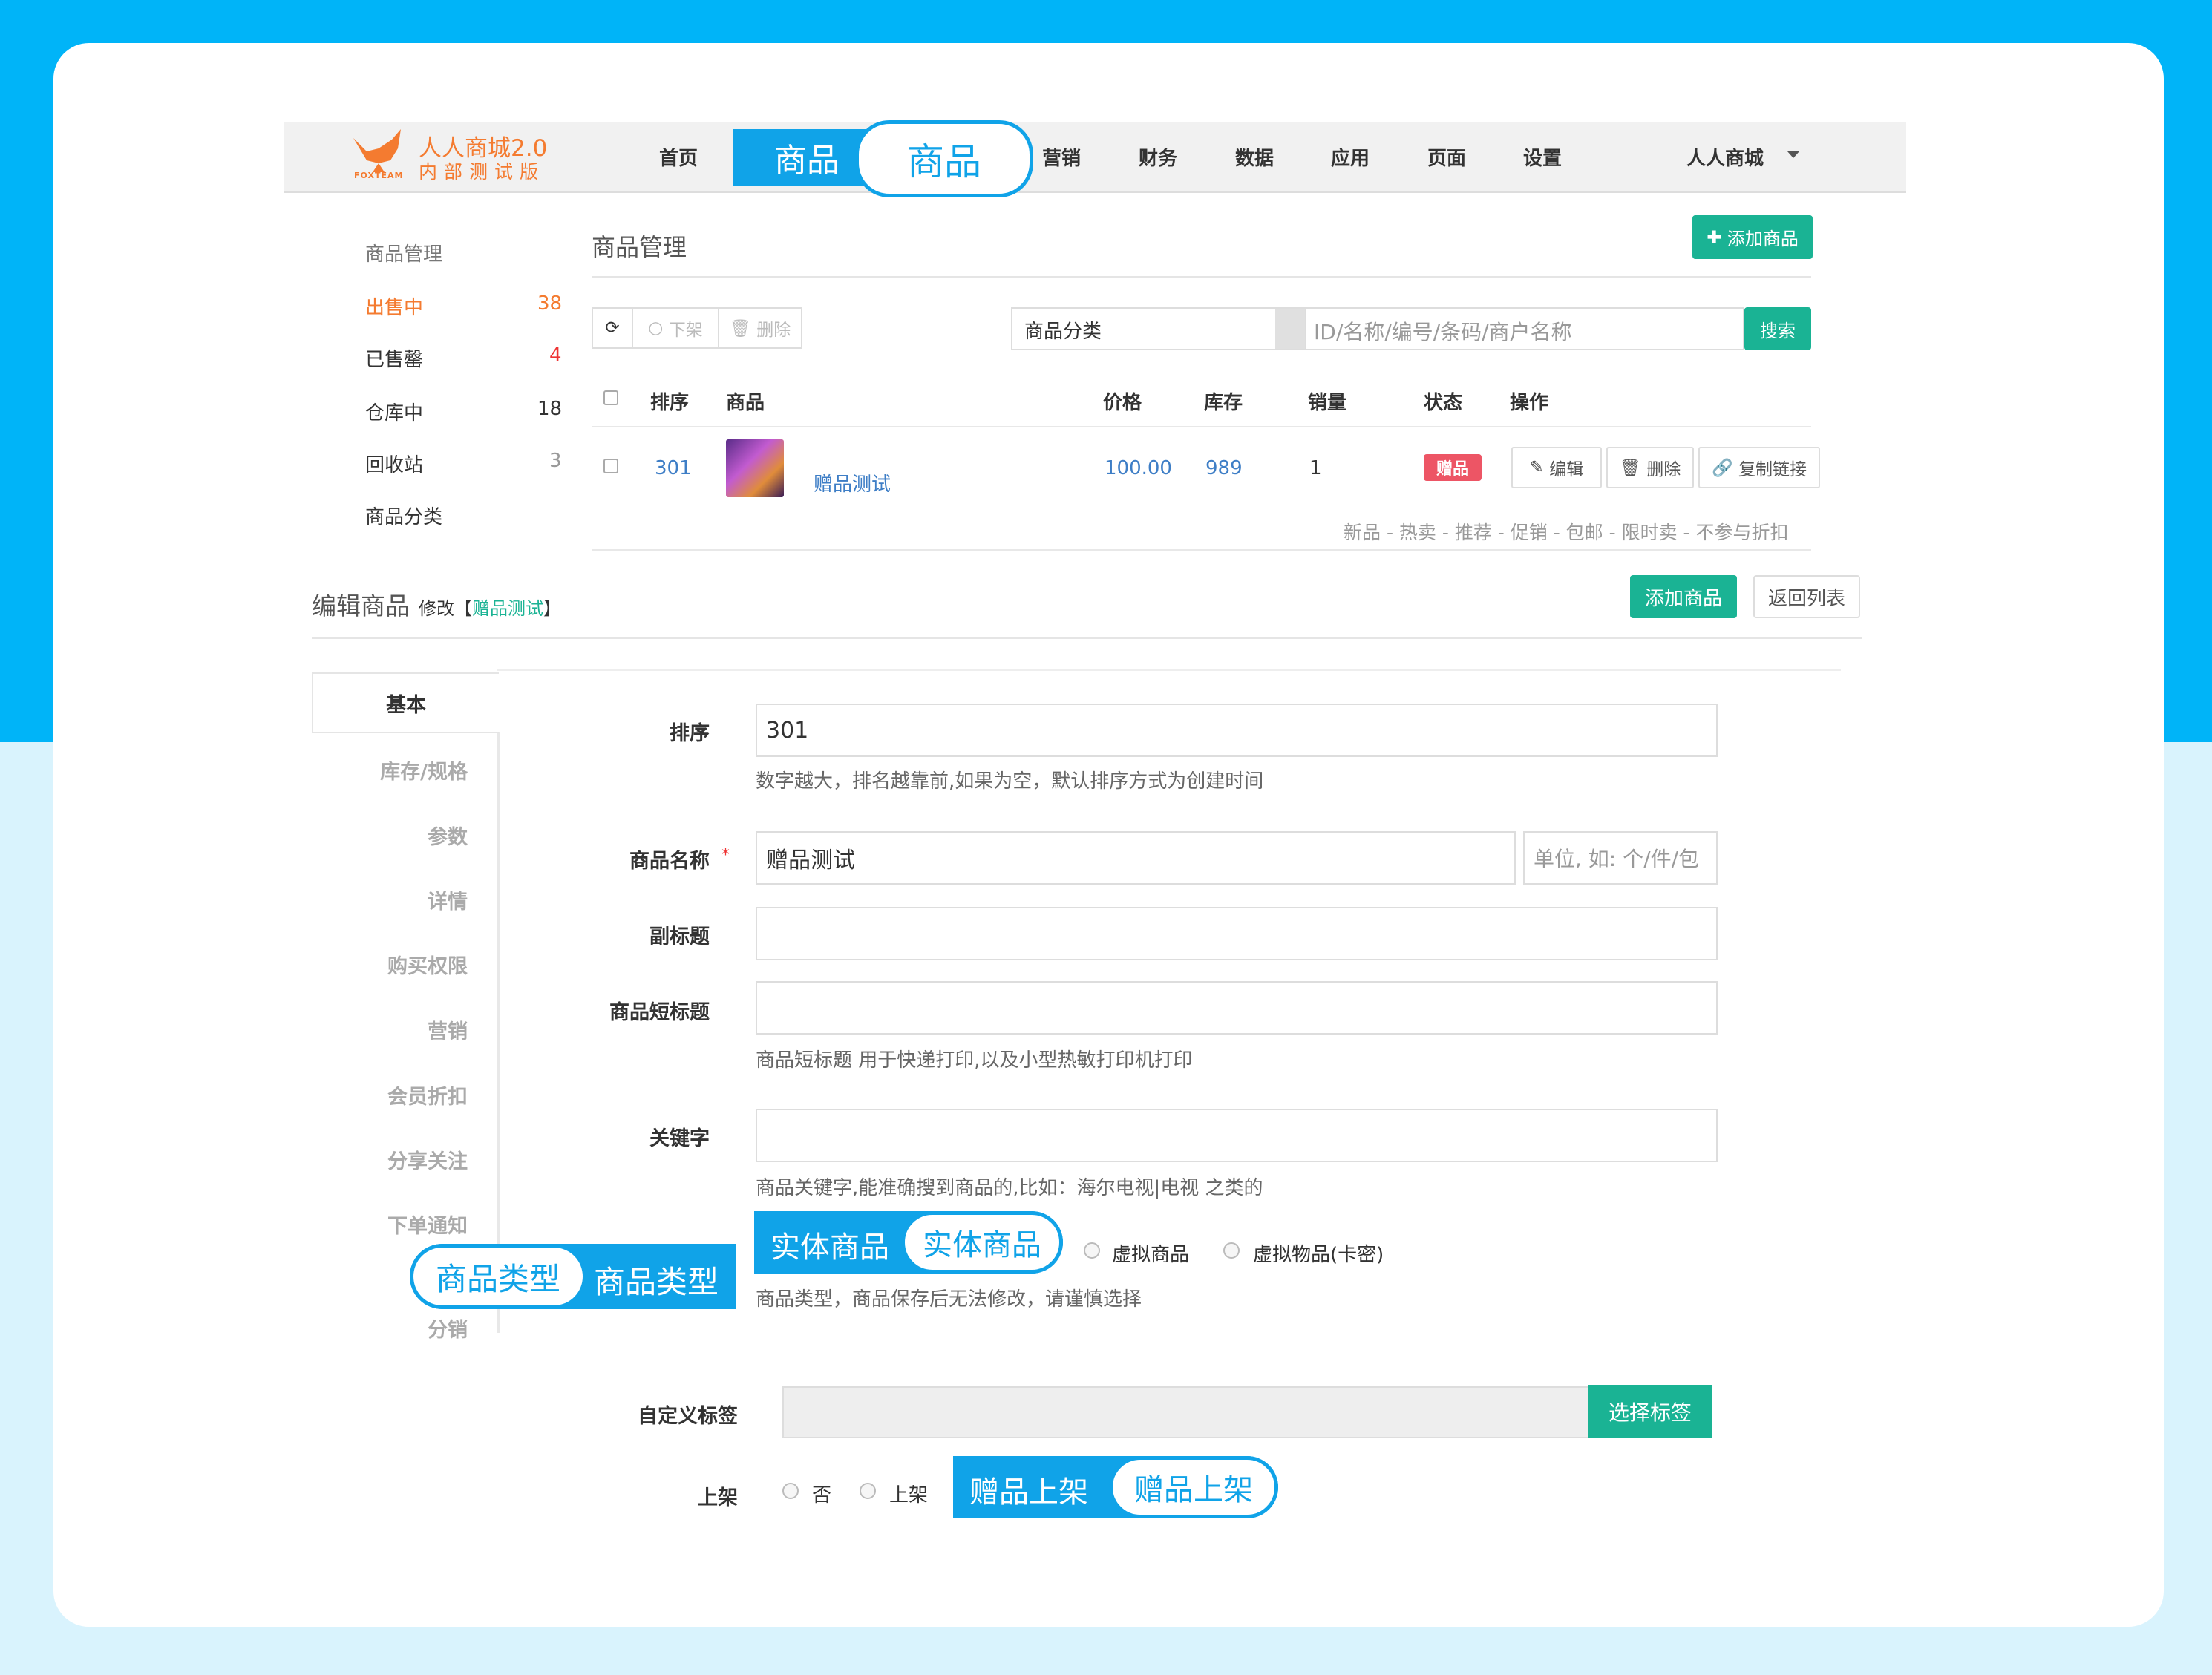 Image resolution: width=2212 pixels, height=1675 pixels. I want to click on subtitle-goods-link: 赠品测试, so click(507, 608).